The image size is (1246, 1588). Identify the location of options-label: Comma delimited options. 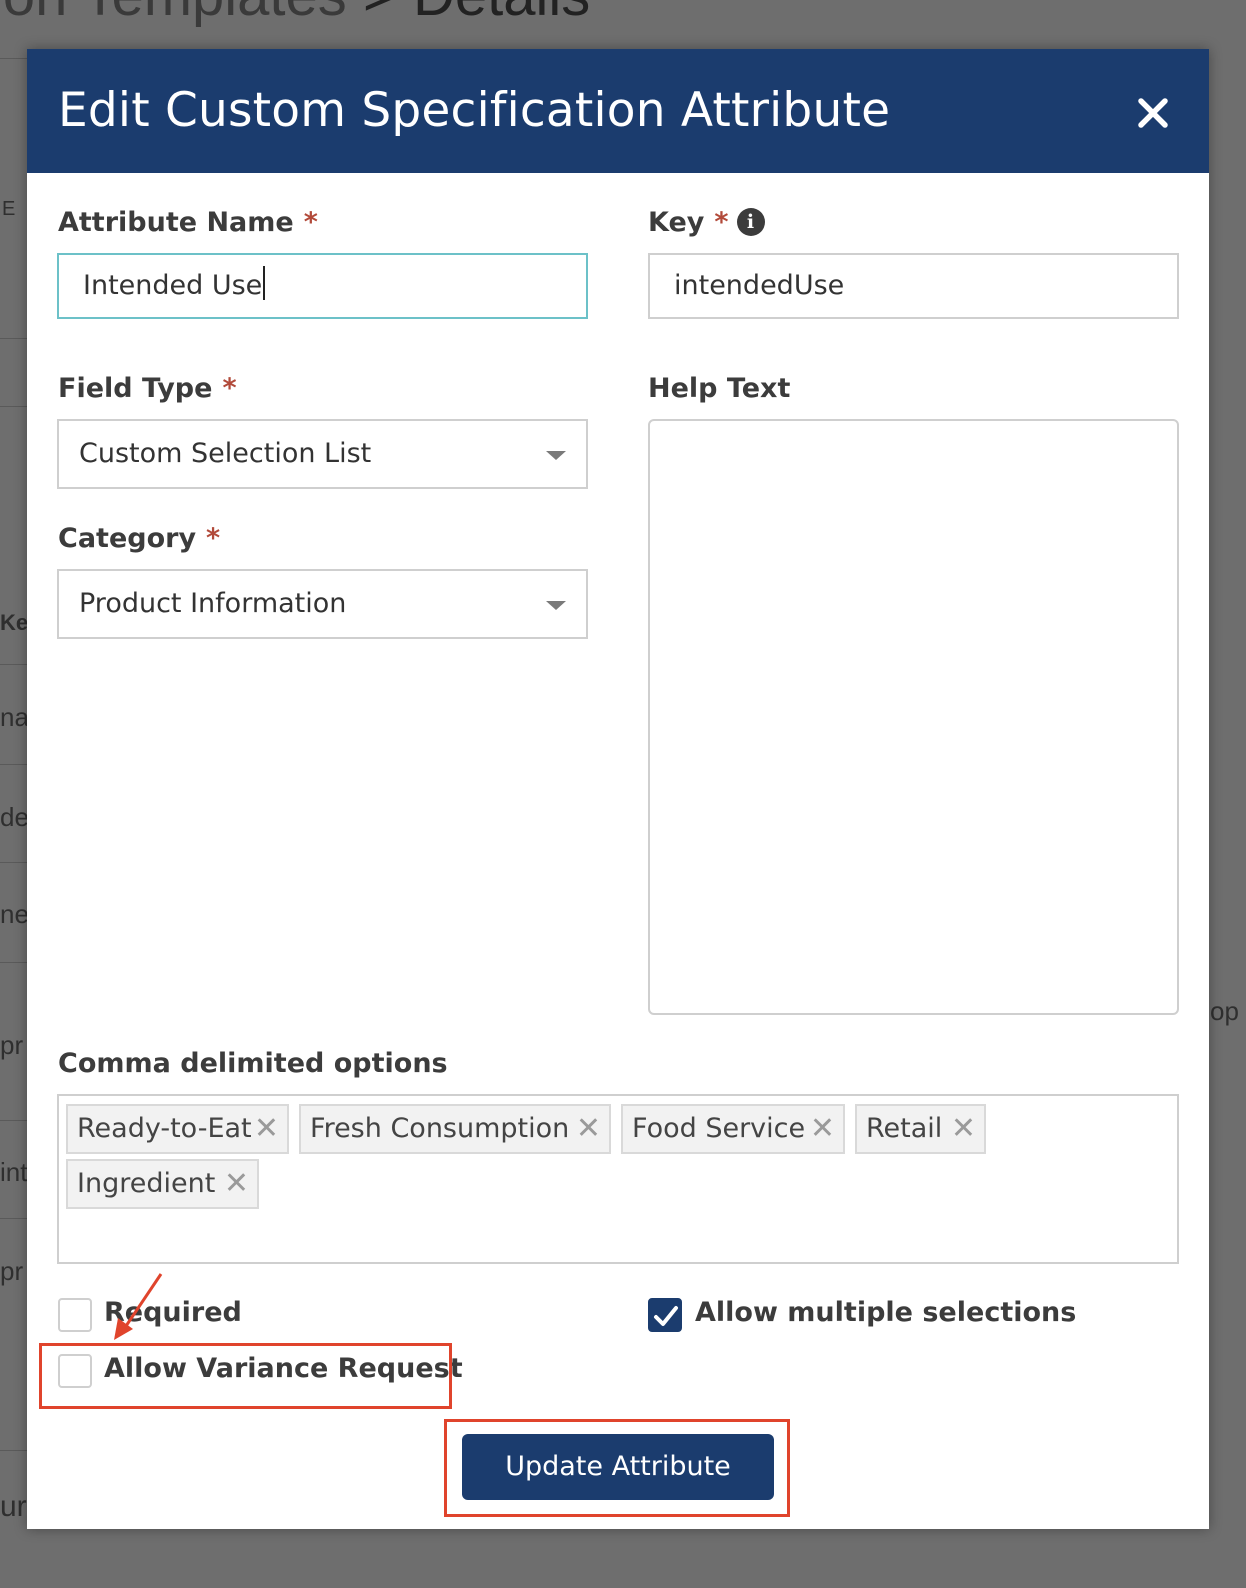
(253, 1063).